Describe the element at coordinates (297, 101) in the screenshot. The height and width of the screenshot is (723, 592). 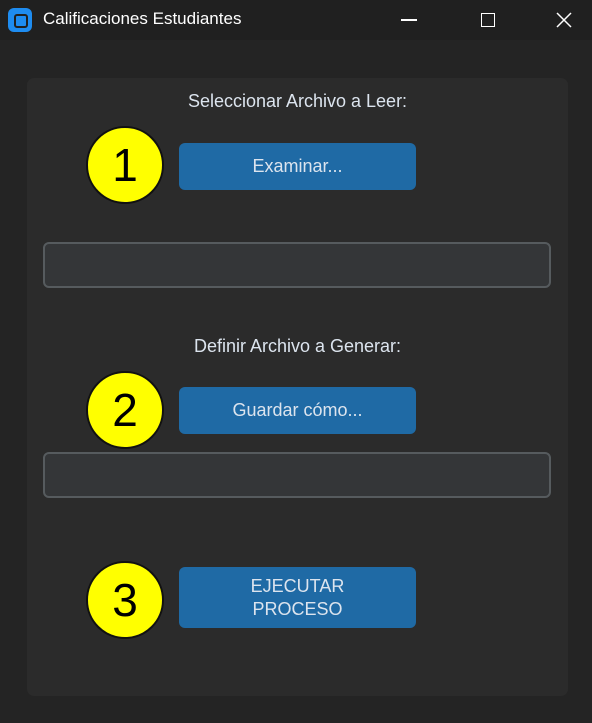
I see `select-file-label: Seleccionar Archivo a Leer:` at that location.